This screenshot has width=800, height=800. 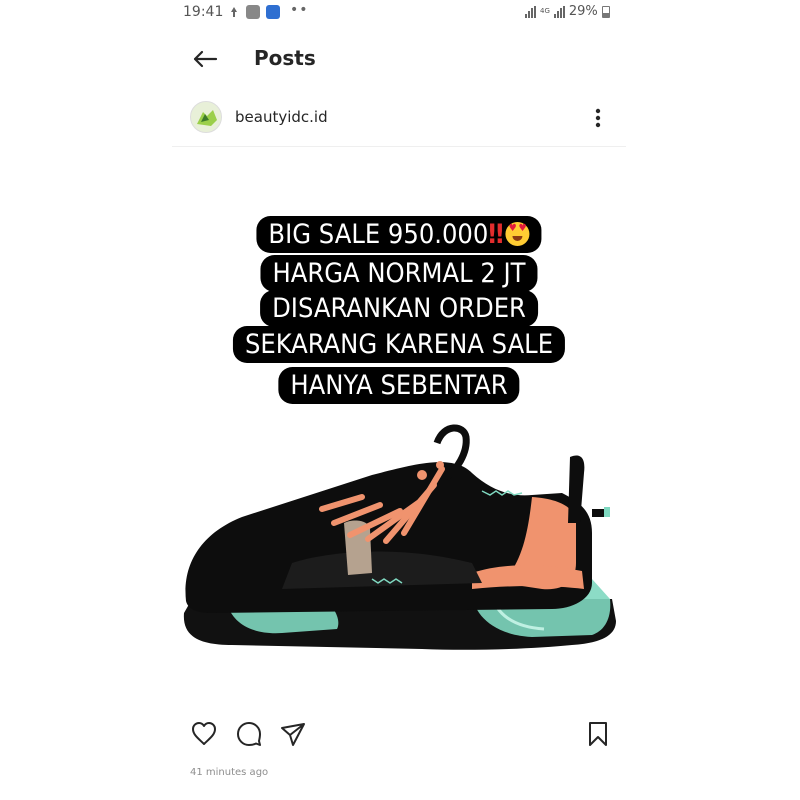 I want to click on double-exclamation-icon: ‼, so click(x=495, y=234).